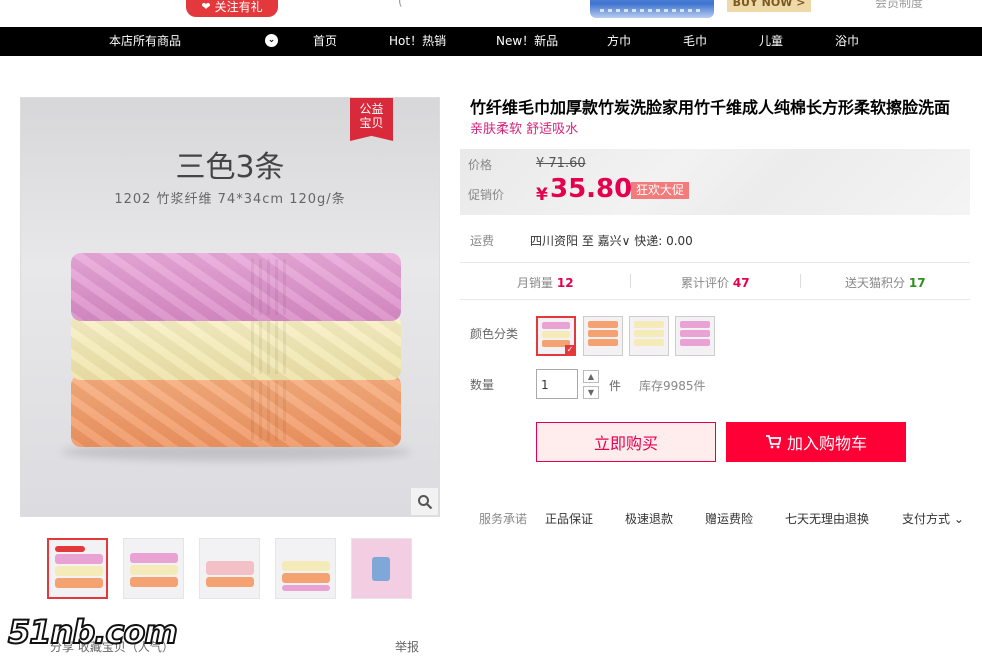 This screenshot has height=660, width=982. What do you see at coordinates (591, 392) in the screenshot?
I see `quantity-decrease-button: ▼` at bounding box center [591, 392].